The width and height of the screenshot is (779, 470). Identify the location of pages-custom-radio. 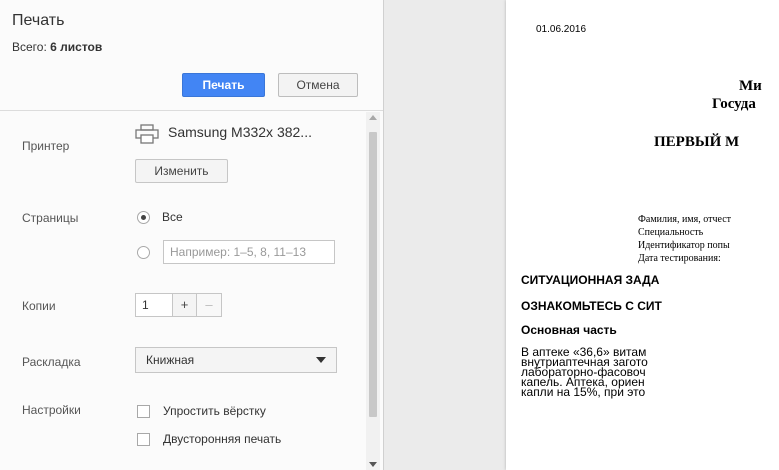
(143, 252).